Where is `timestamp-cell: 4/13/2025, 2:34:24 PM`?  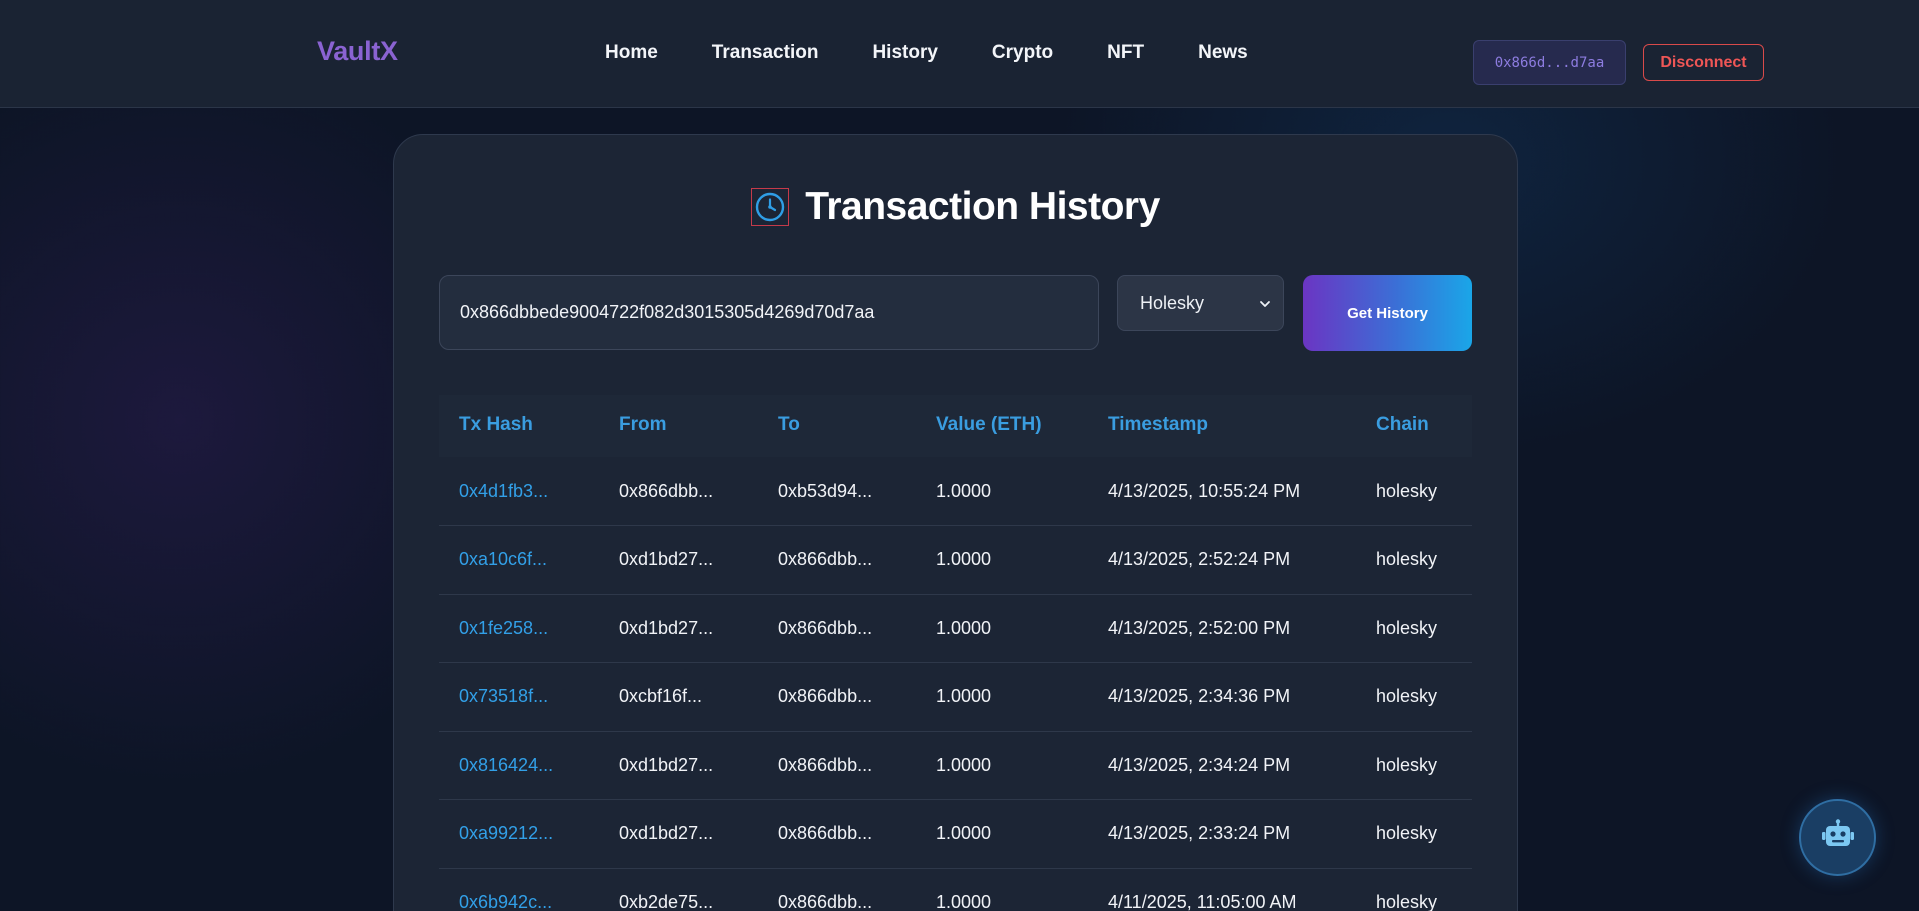 timestamp-cell: 4/13/2025, 2:34:24 PM is located at coordinates (1222, 765).